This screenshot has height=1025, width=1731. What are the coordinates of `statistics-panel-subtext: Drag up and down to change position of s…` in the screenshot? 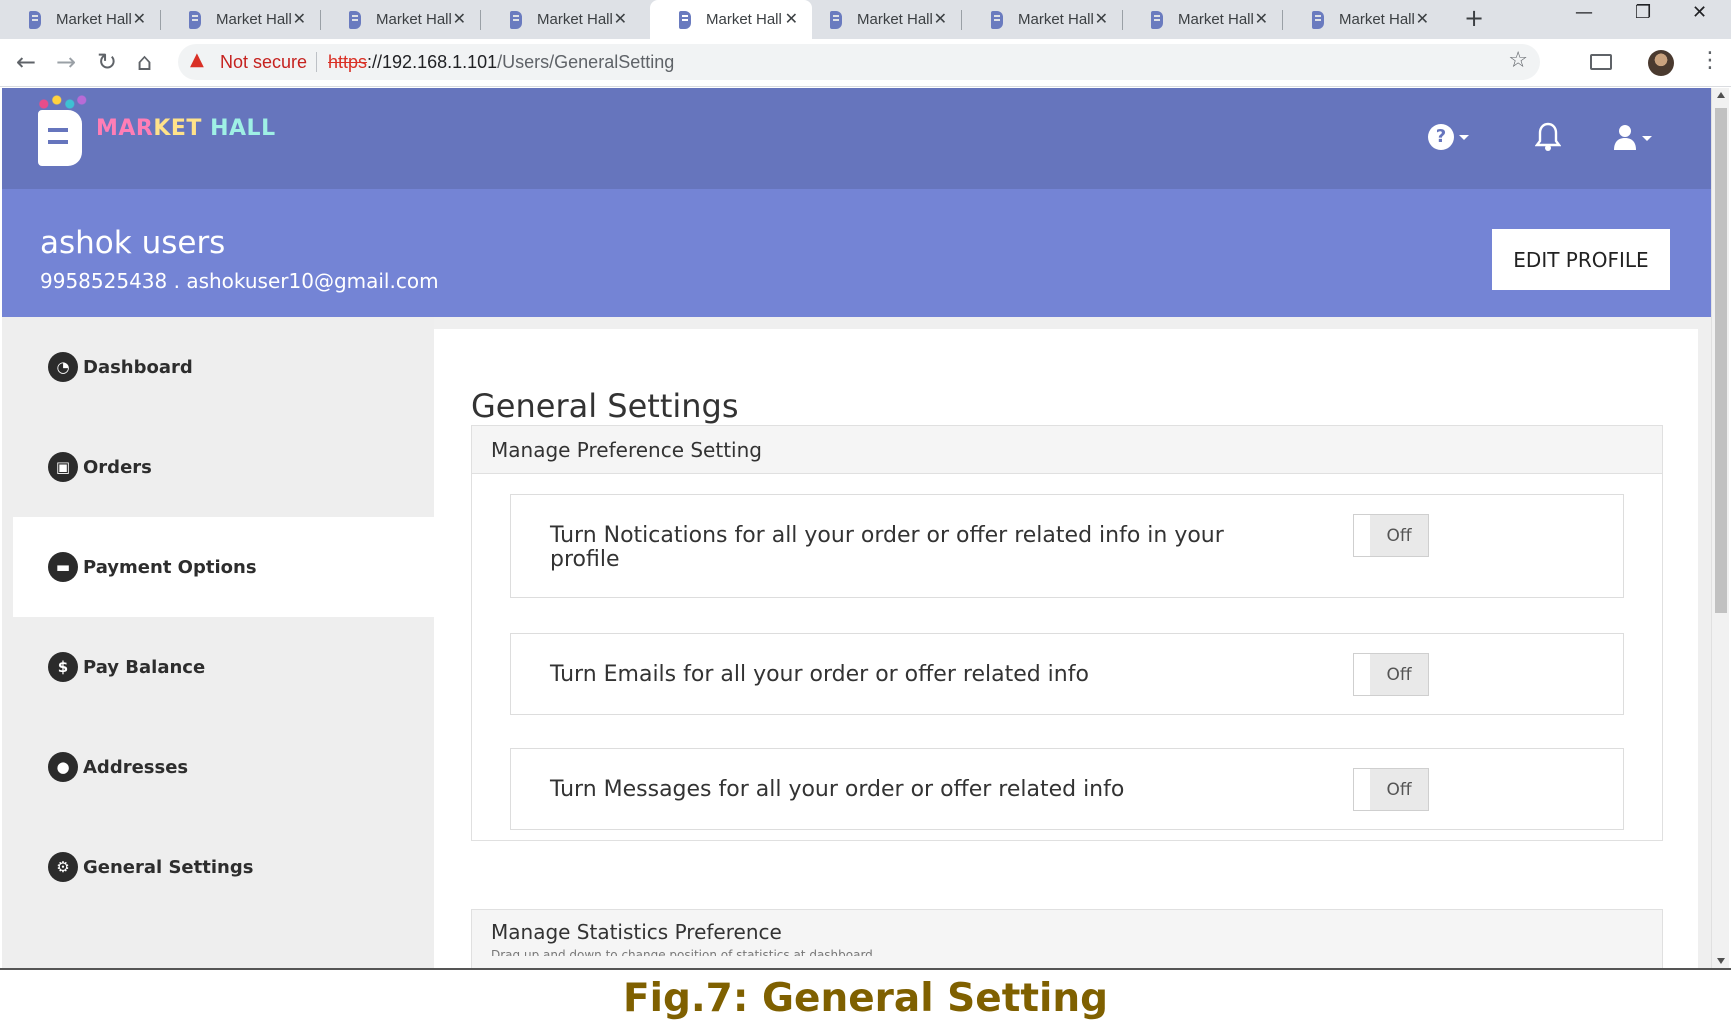 It's located at (682, 952).